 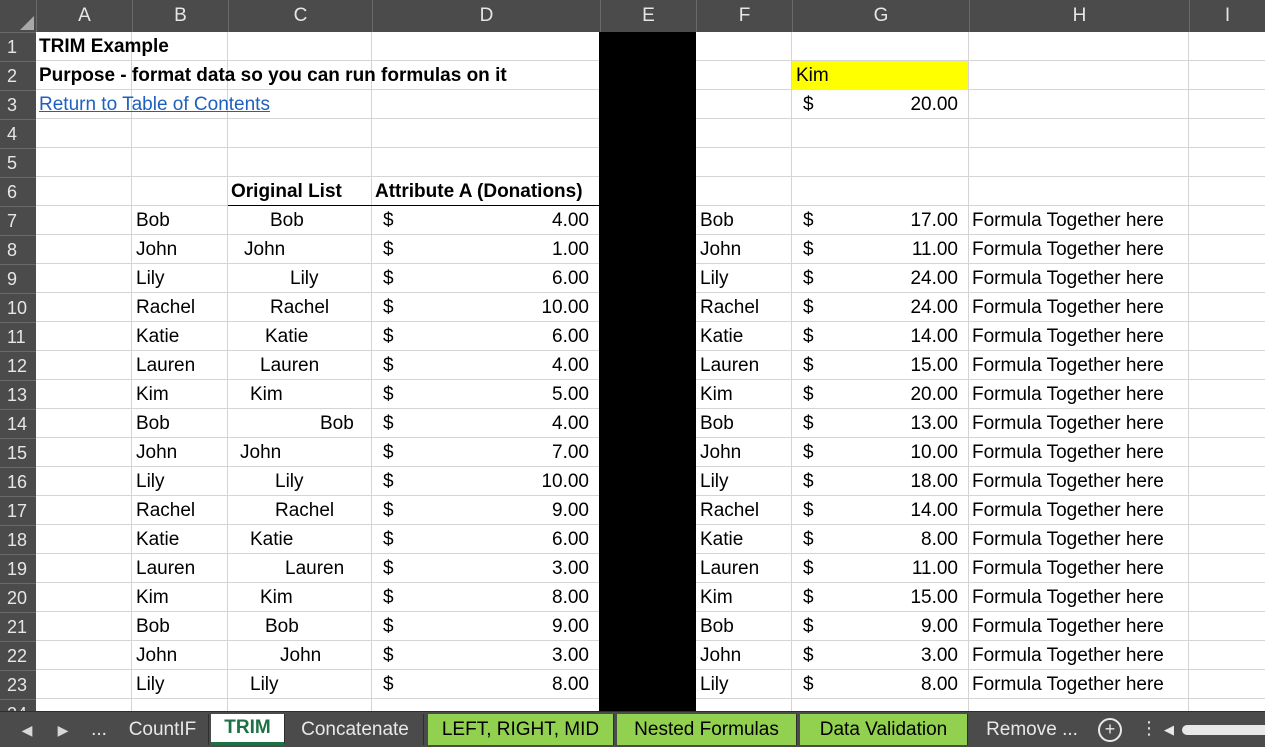 I want to click on lookup-amount: 20.00, so click(x=914, y=104).